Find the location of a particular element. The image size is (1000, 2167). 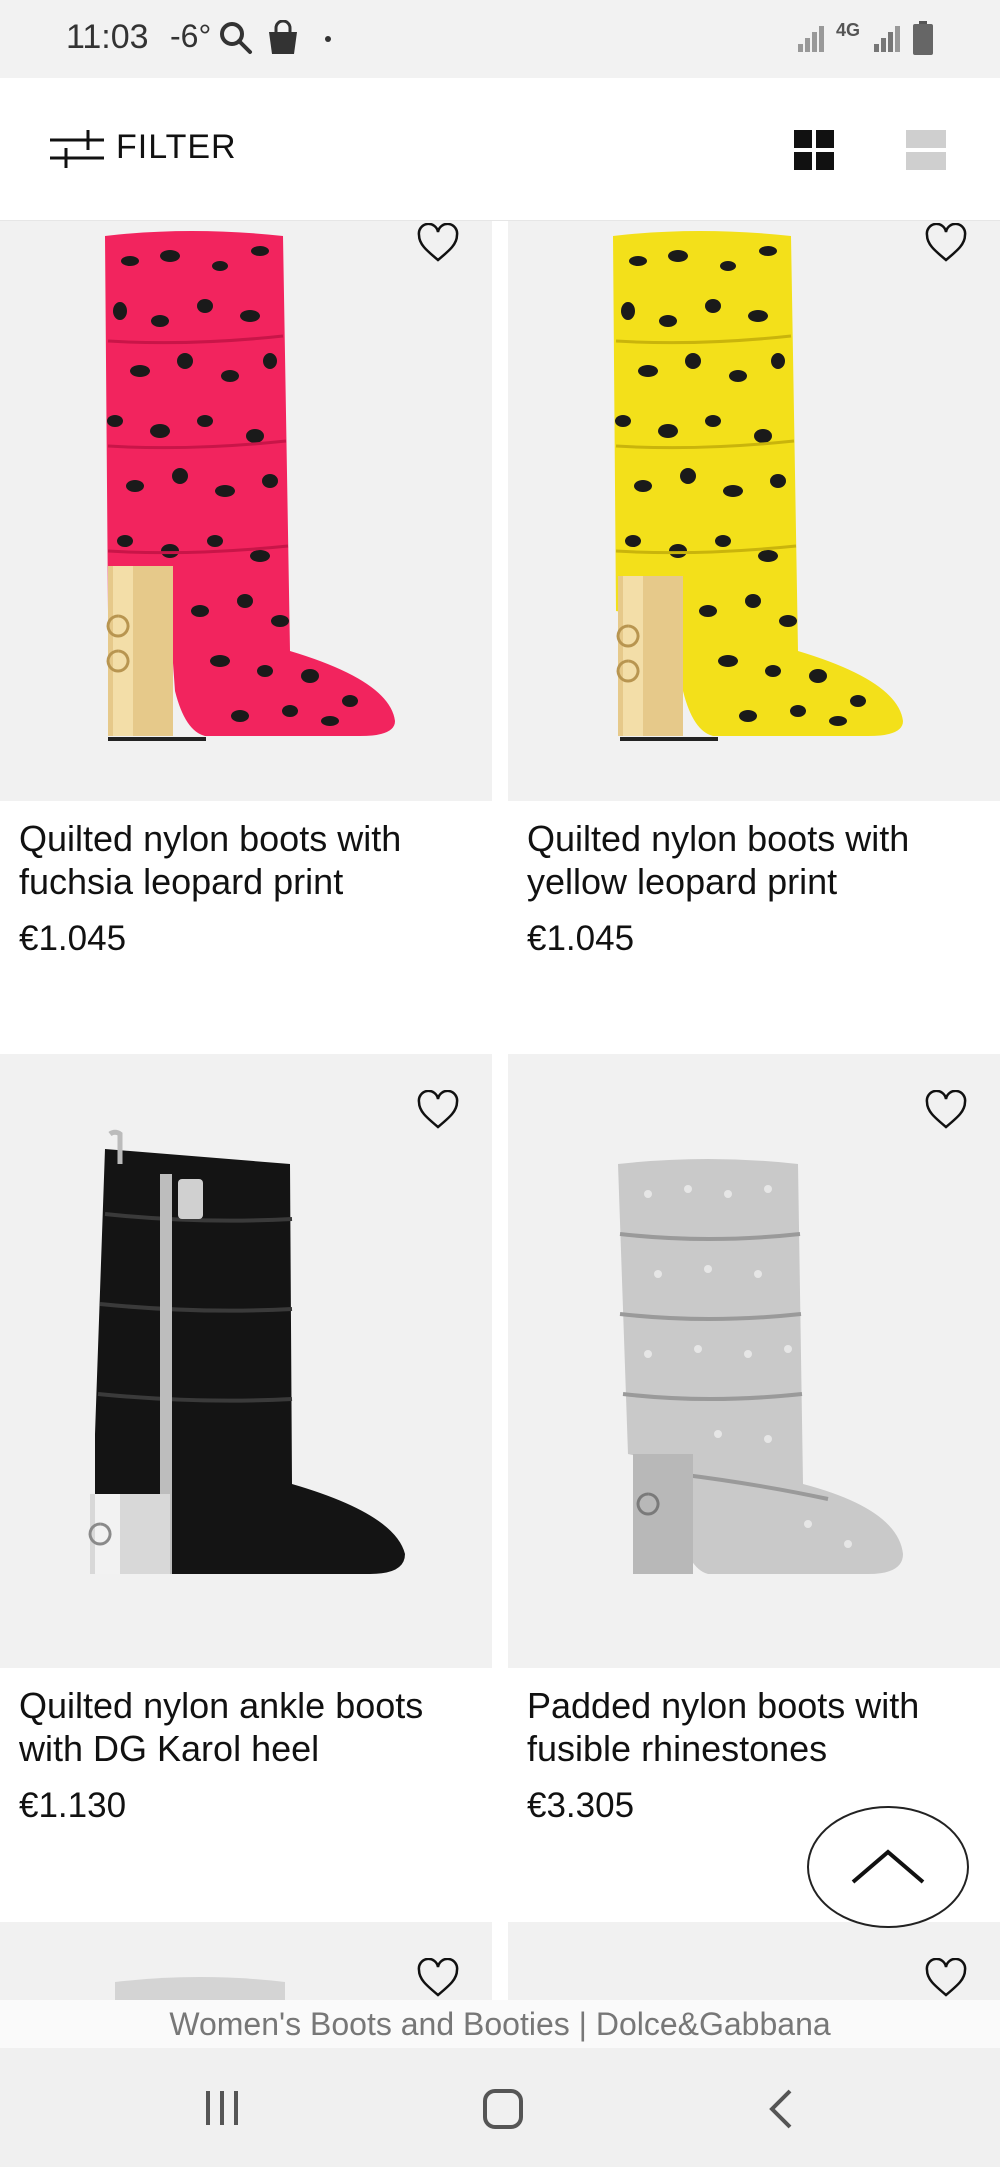

list-view-icon is located at coordinates (926, 150).